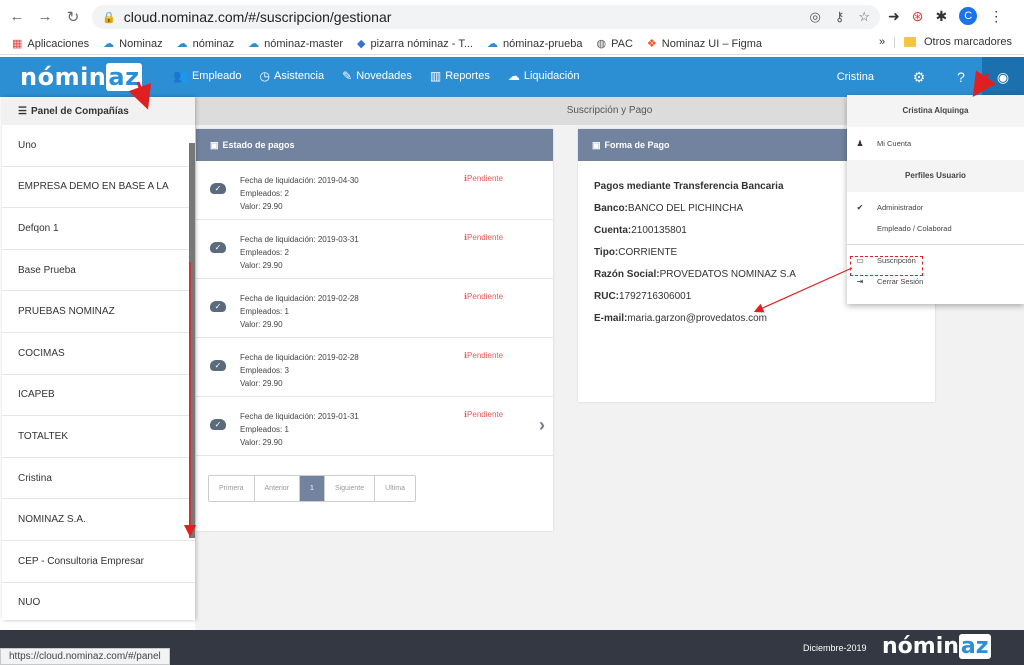 The height and width of the screenshot is (665, 1024). I want to click on extension-red-icon: ⊛, so click(918, 16).